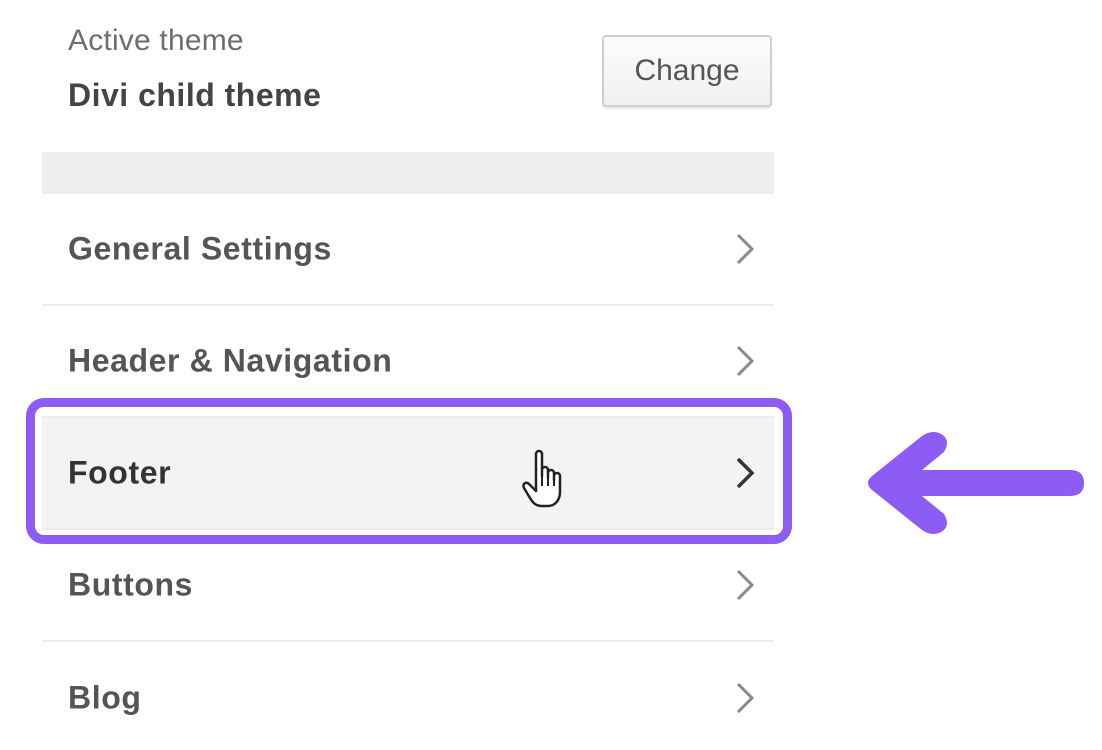 The width and height of the screenshot is (1102, 750). What do you see at coordinates (408, 173) in the screenshot?
I see `section-divider-band` at bounding box center [408, 173].